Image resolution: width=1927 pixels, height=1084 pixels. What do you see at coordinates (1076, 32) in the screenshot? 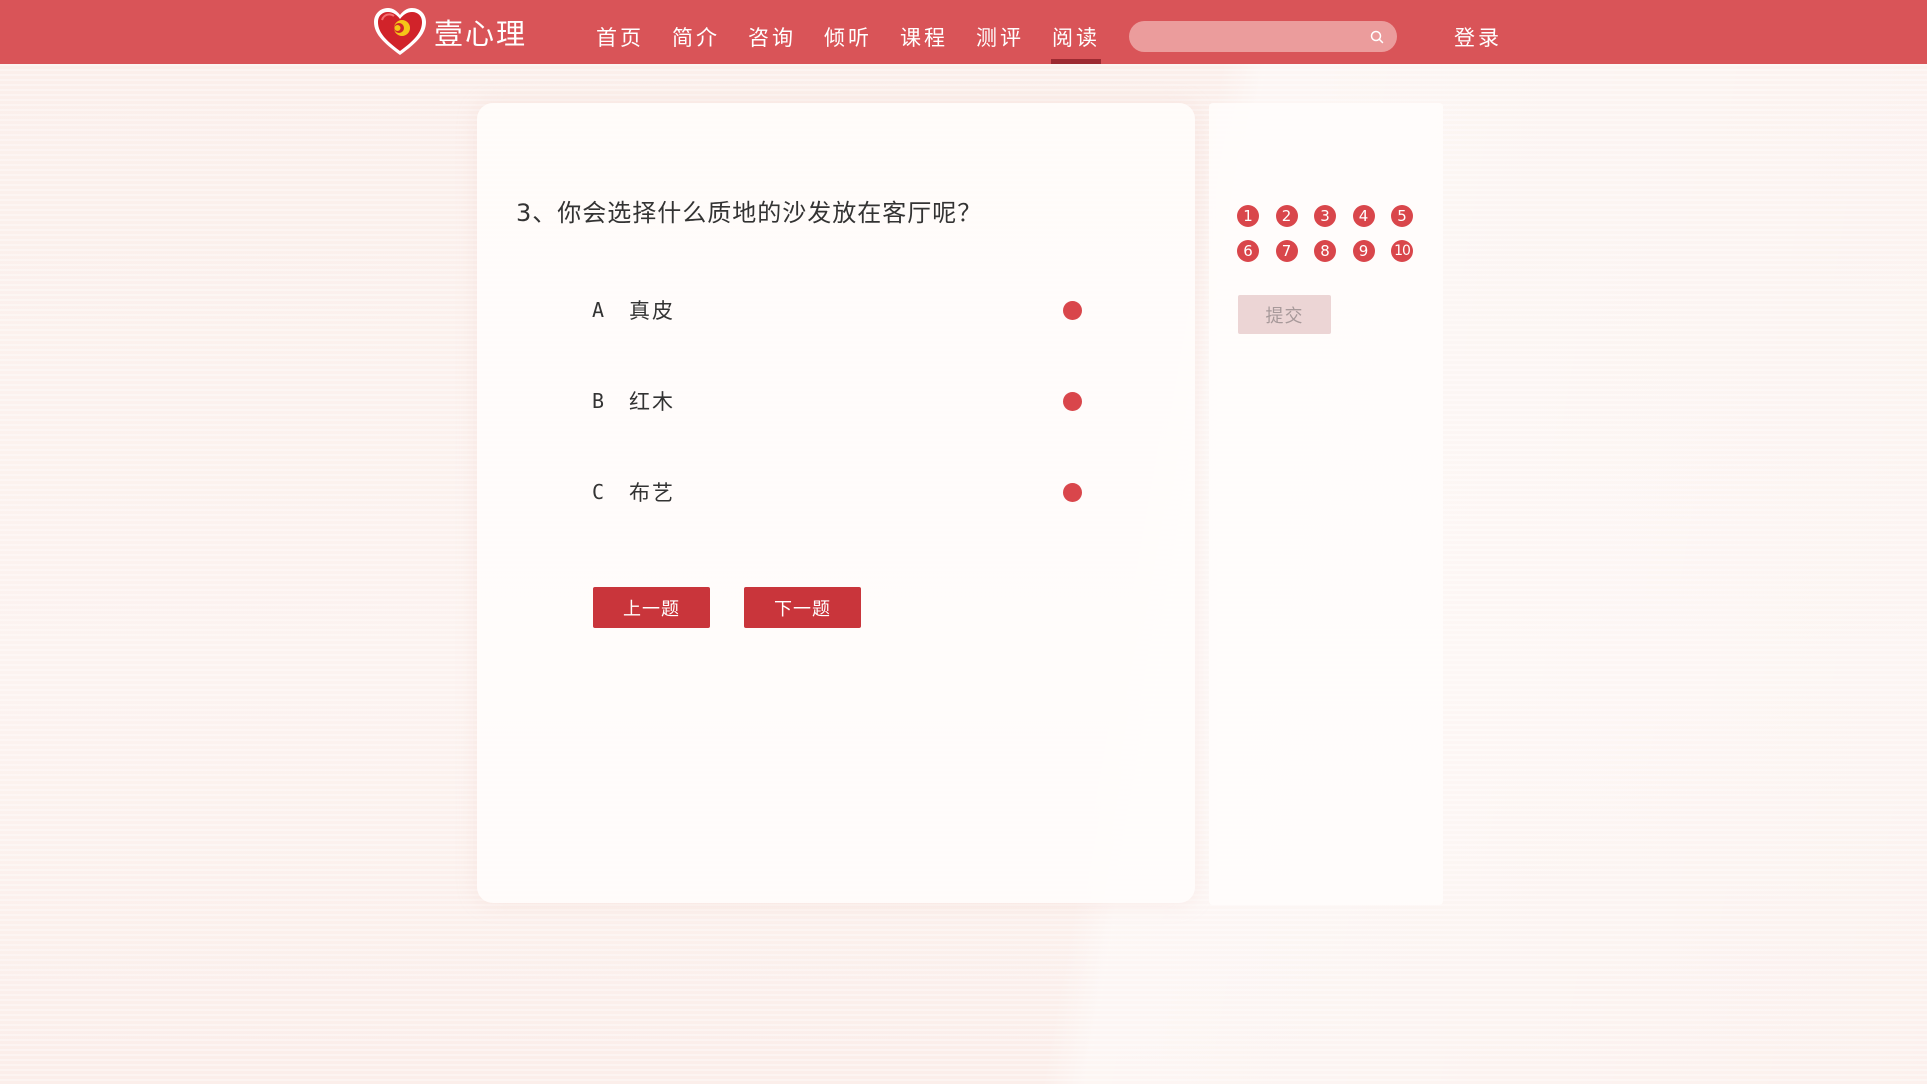
I see `nav-item-reading: 阅读` at bounding box center [1076, 32].